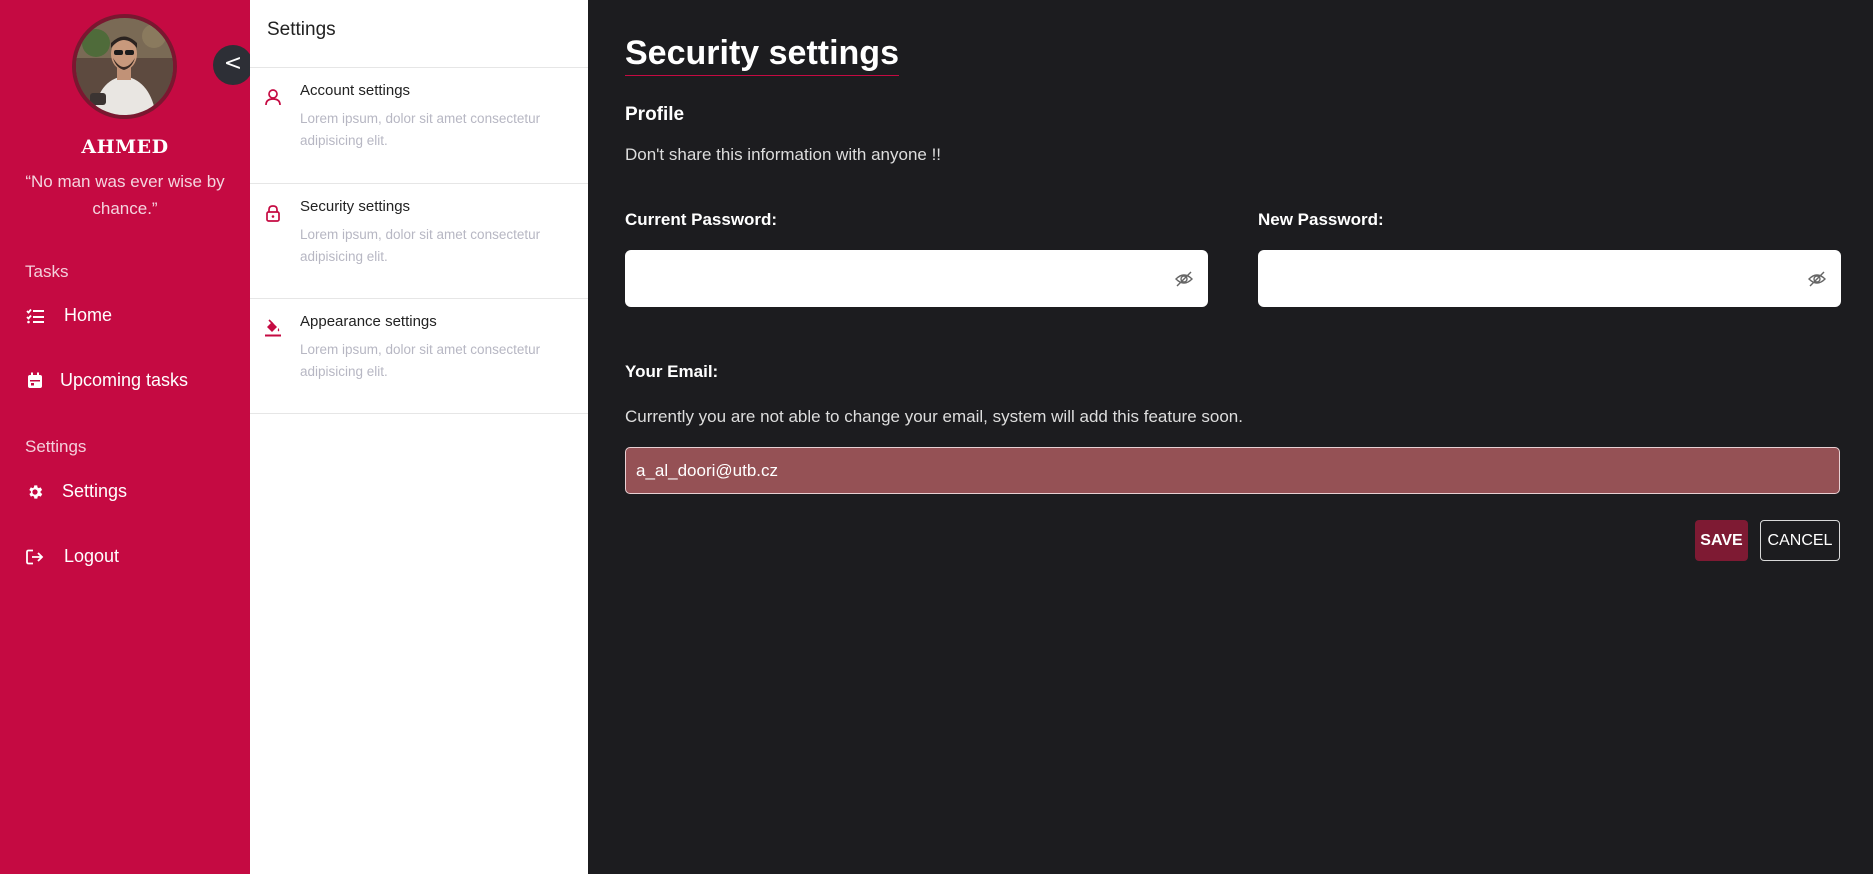  I want to click on new-password-wrapper, so click(1549, 278).